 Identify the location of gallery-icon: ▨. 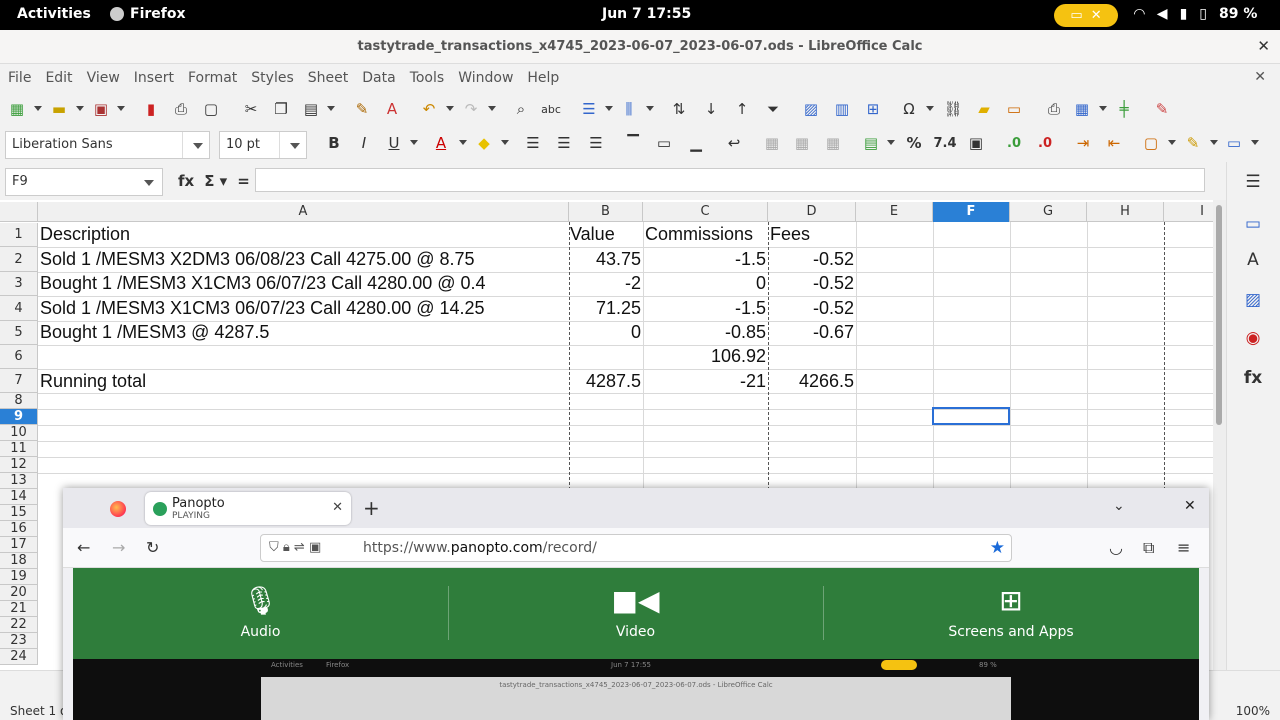
(1253, 302).